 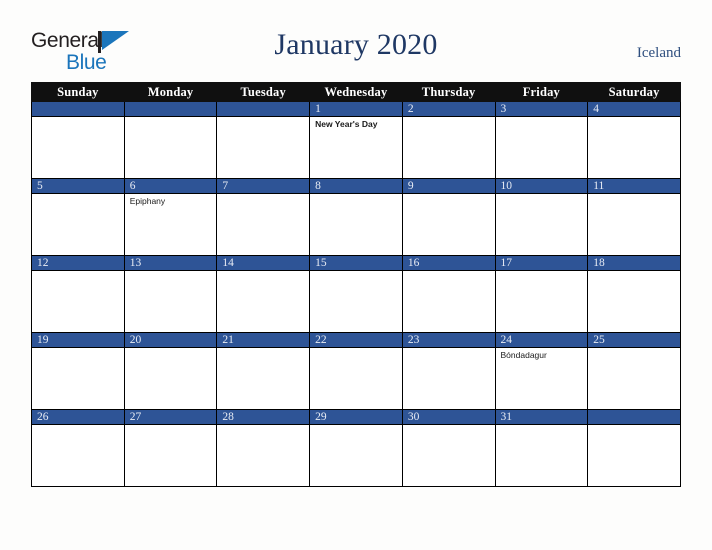 What do you see at coordinates (78, 186) in the screenshot?
I see `day-number: 5` at bounding box center [78, 186].